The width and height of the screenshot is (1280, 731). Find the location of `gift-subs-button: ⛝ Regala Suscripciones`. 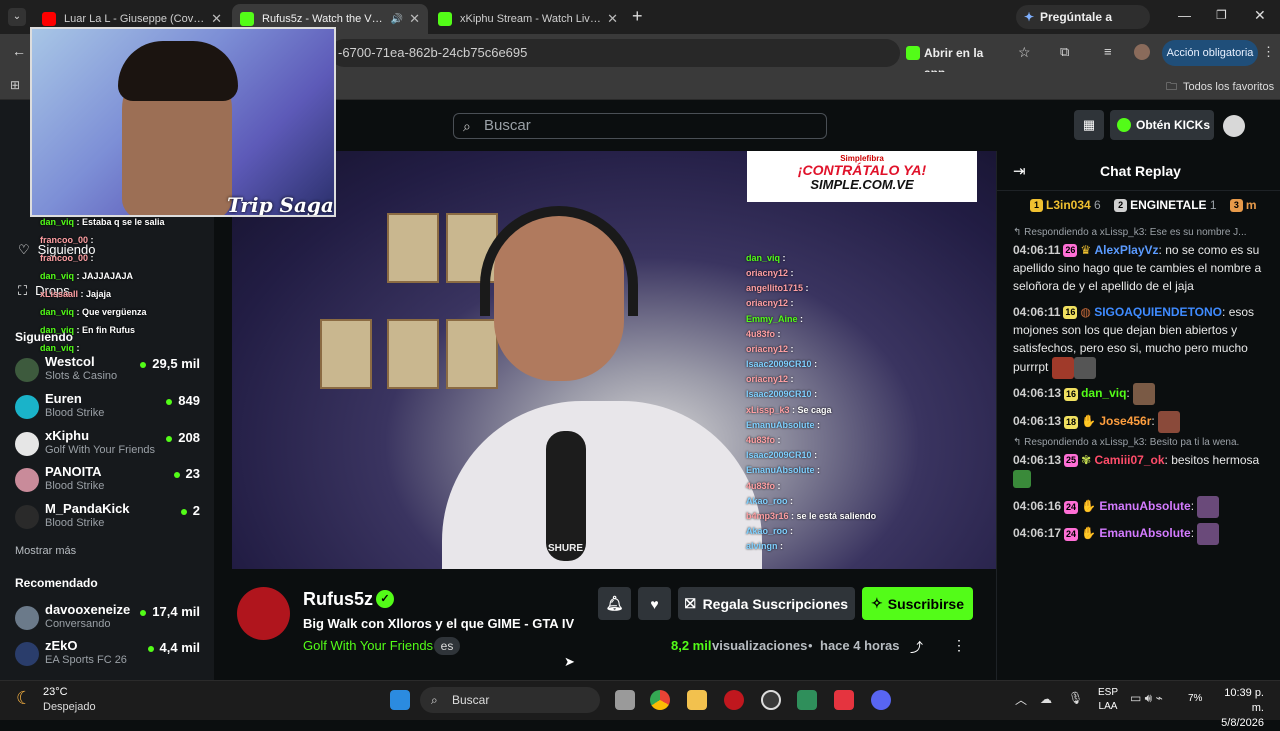

gift-subs-button: ⛝ Regala Suscripciones is located at coordinates (766, 603).